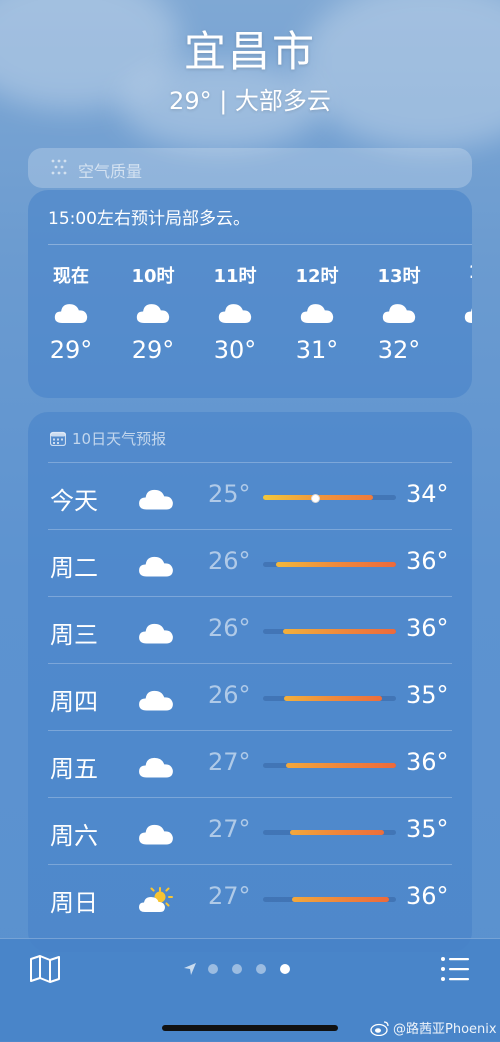  I want to click on day-row: 周六 27° 35°, so click(250, 831).